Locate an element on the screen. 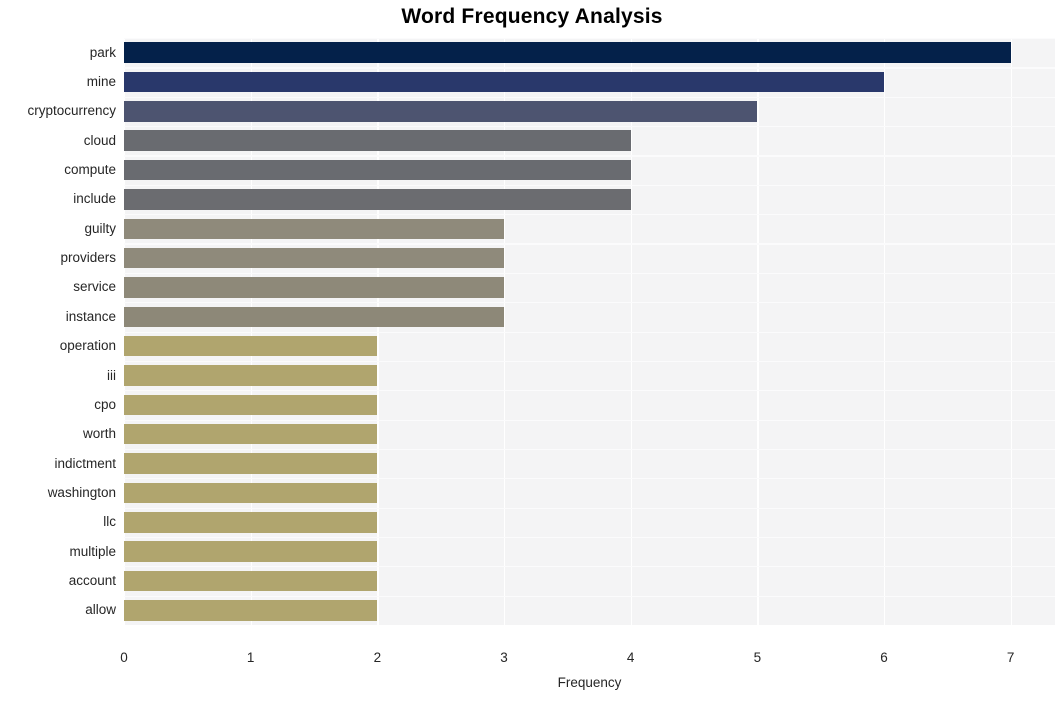 The height and width of the screenshot is (701, 1064). chart-title: Word Frequency Analysis is located at coordinates (532, 16).